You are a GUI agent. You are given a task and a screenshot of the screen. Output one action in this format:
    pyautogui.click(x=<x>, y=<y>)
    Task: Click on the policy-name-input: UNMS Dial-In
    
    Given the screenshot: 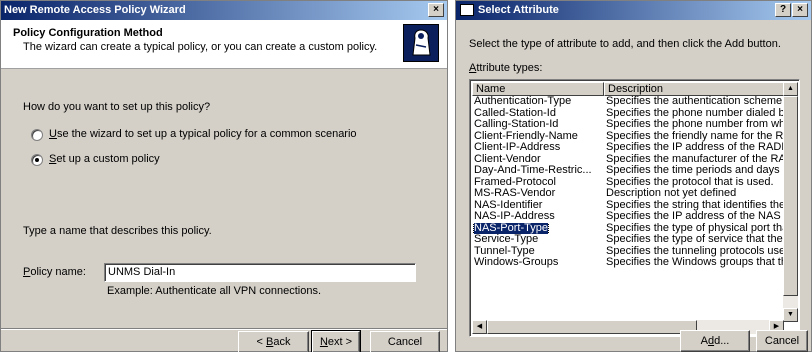 What is the action you would take?
    pyautogui.click(x=260, y=272)
    